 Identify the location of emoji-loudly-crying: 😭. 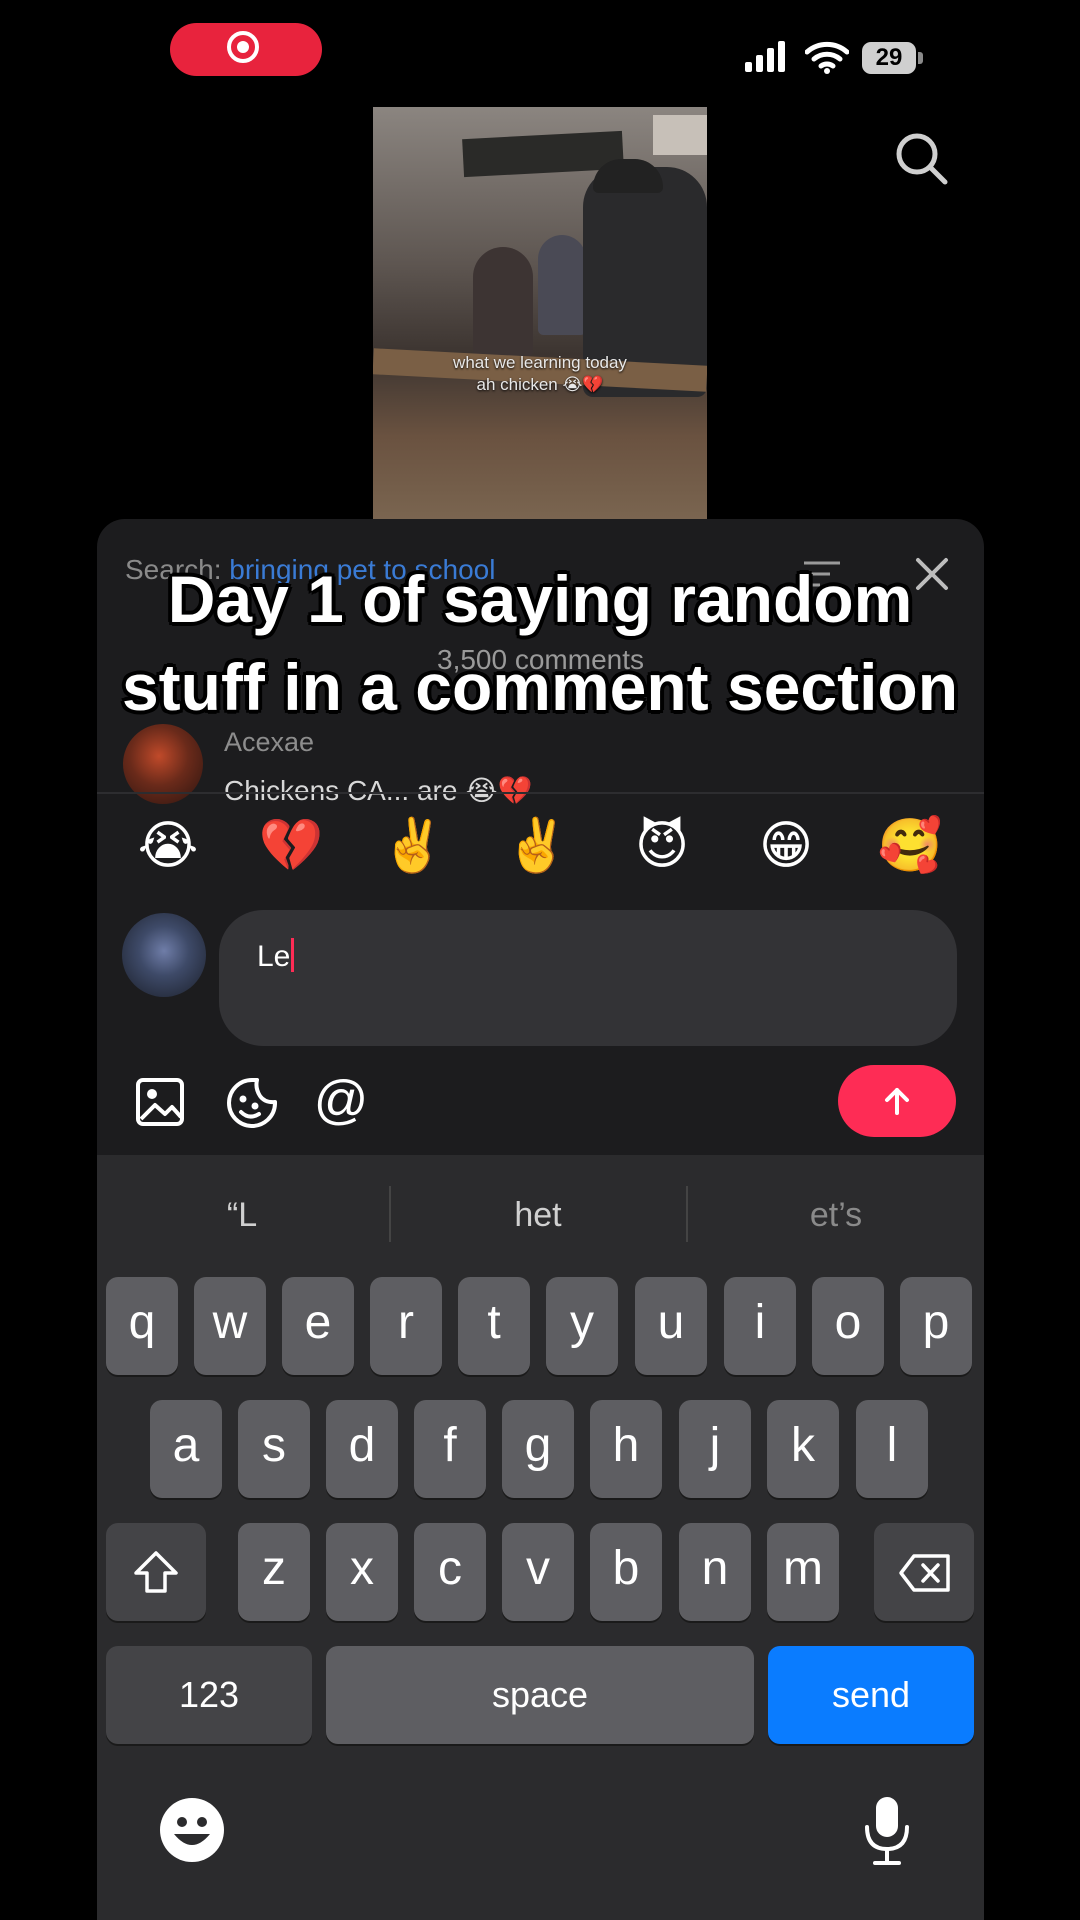
(168, 846).